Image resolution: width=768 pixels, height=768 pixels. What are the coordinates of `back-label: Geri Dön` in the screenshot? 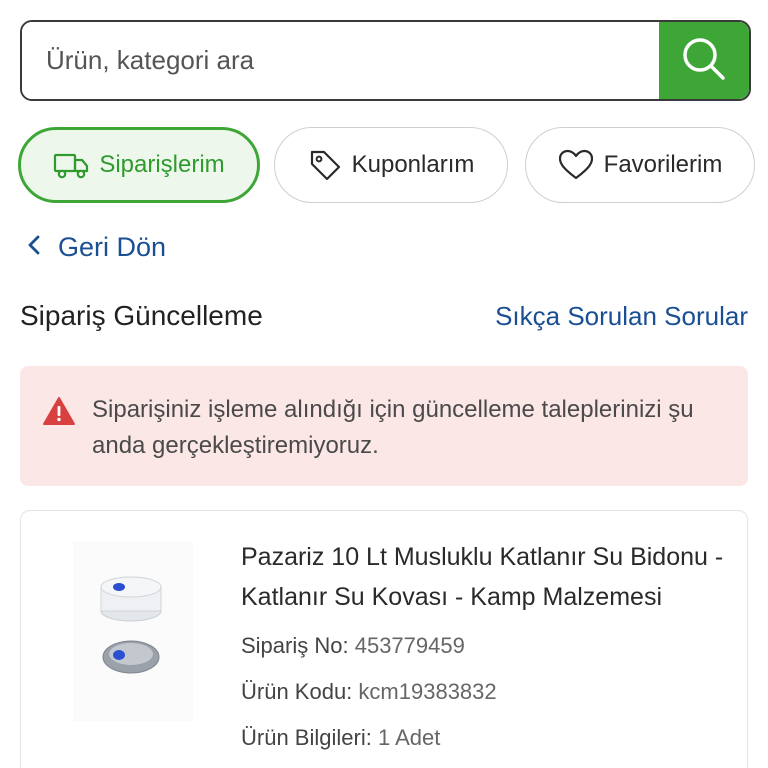 It's located at (112, 247).